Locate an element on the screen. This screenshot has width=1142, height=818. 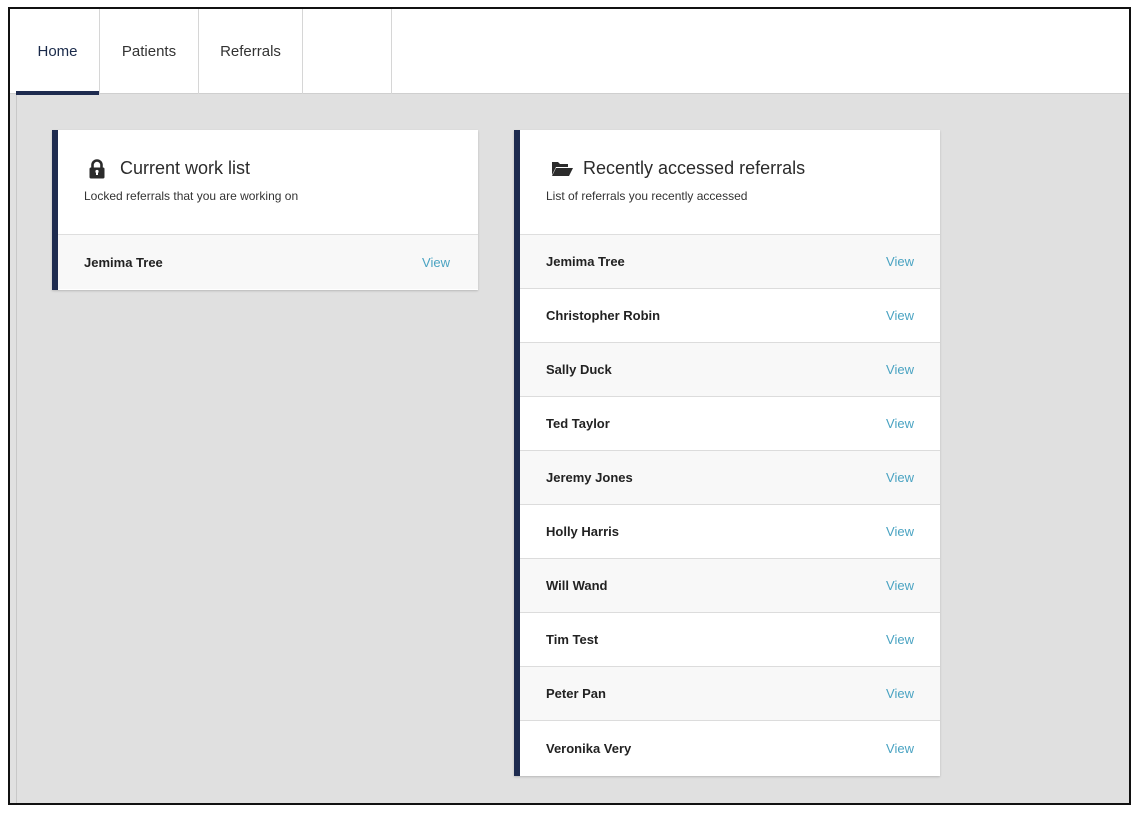
patient-name: Ted Taylor is located at coordinates (578, 423).